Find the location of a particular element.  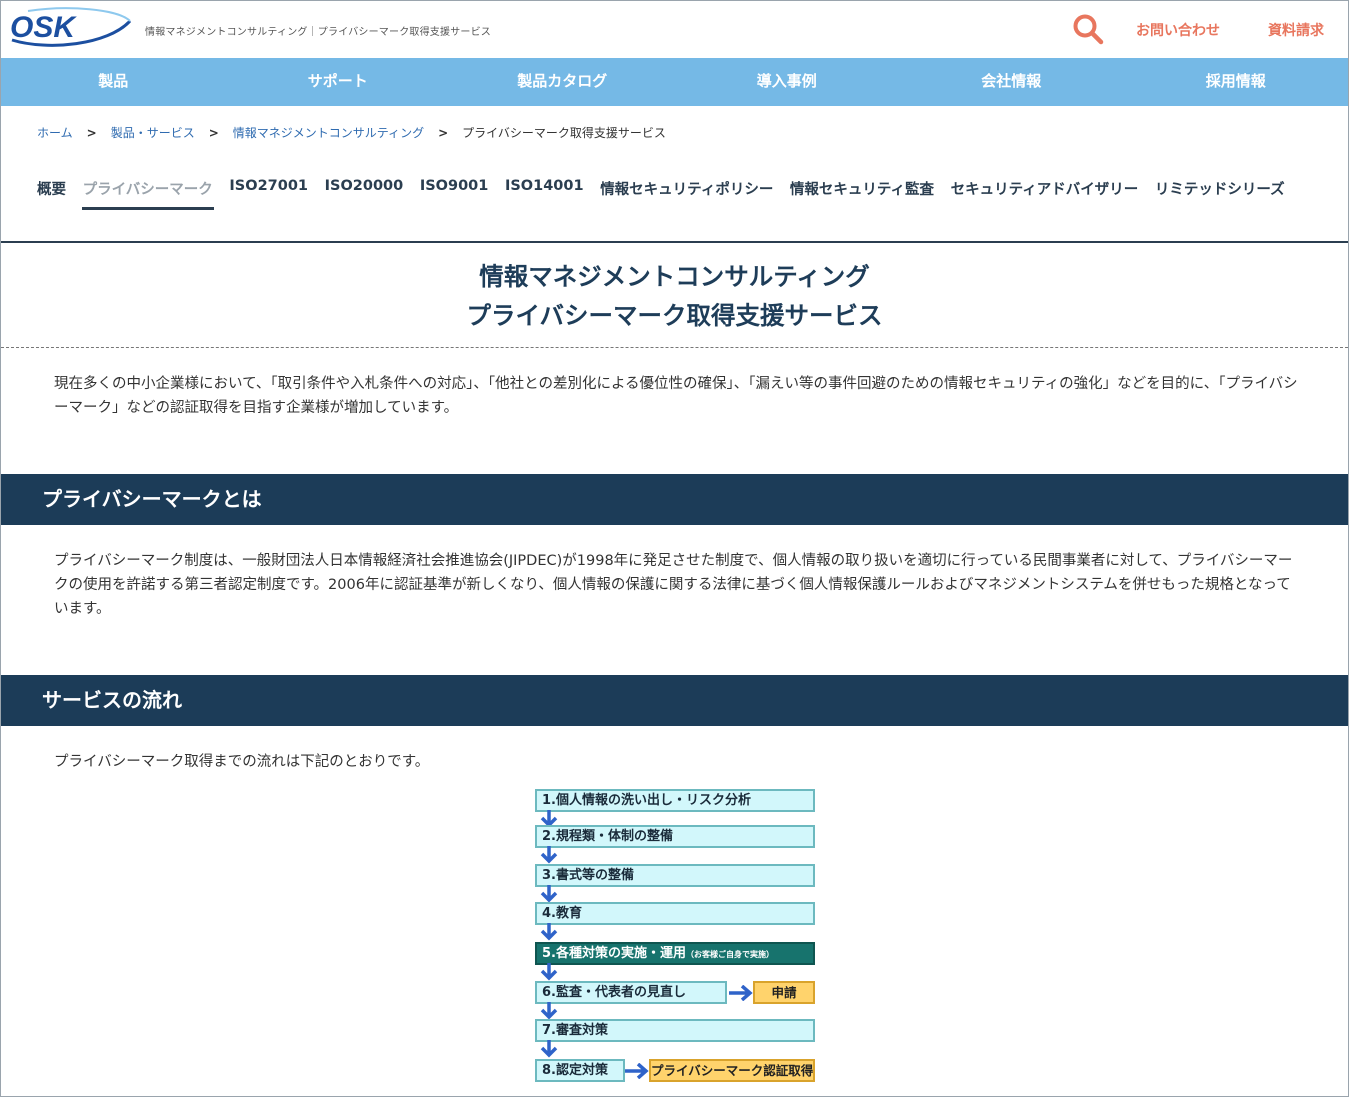

flow-step-4: 4.教育 is located at coordinates (675, 913).